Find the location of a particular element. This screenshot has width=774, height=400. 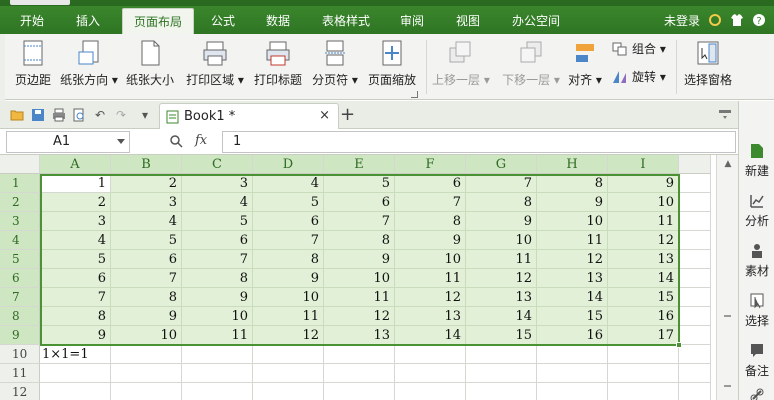

row-header: 7 is located at coordinates (20, 297).